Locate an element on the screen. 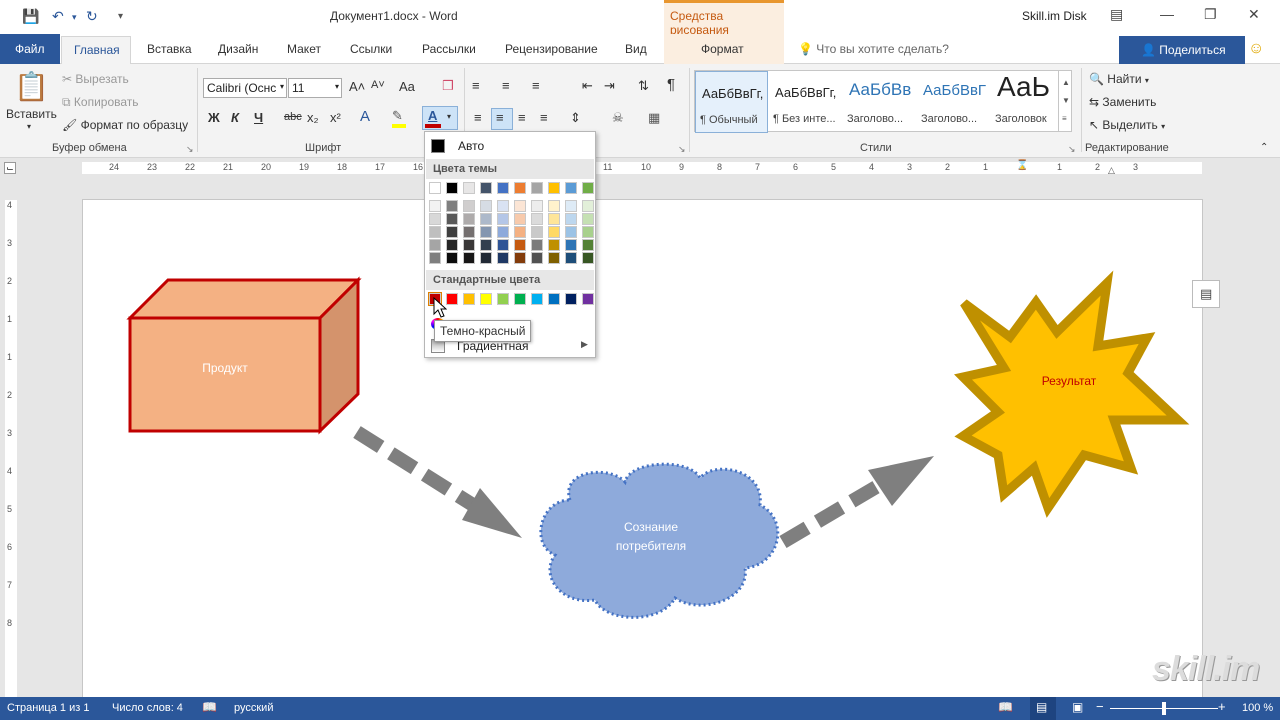 Image resolution: width=1280 pixels, height=720 pixels. layout-options-icon: ▤ is located at coordinates (1206, 294).